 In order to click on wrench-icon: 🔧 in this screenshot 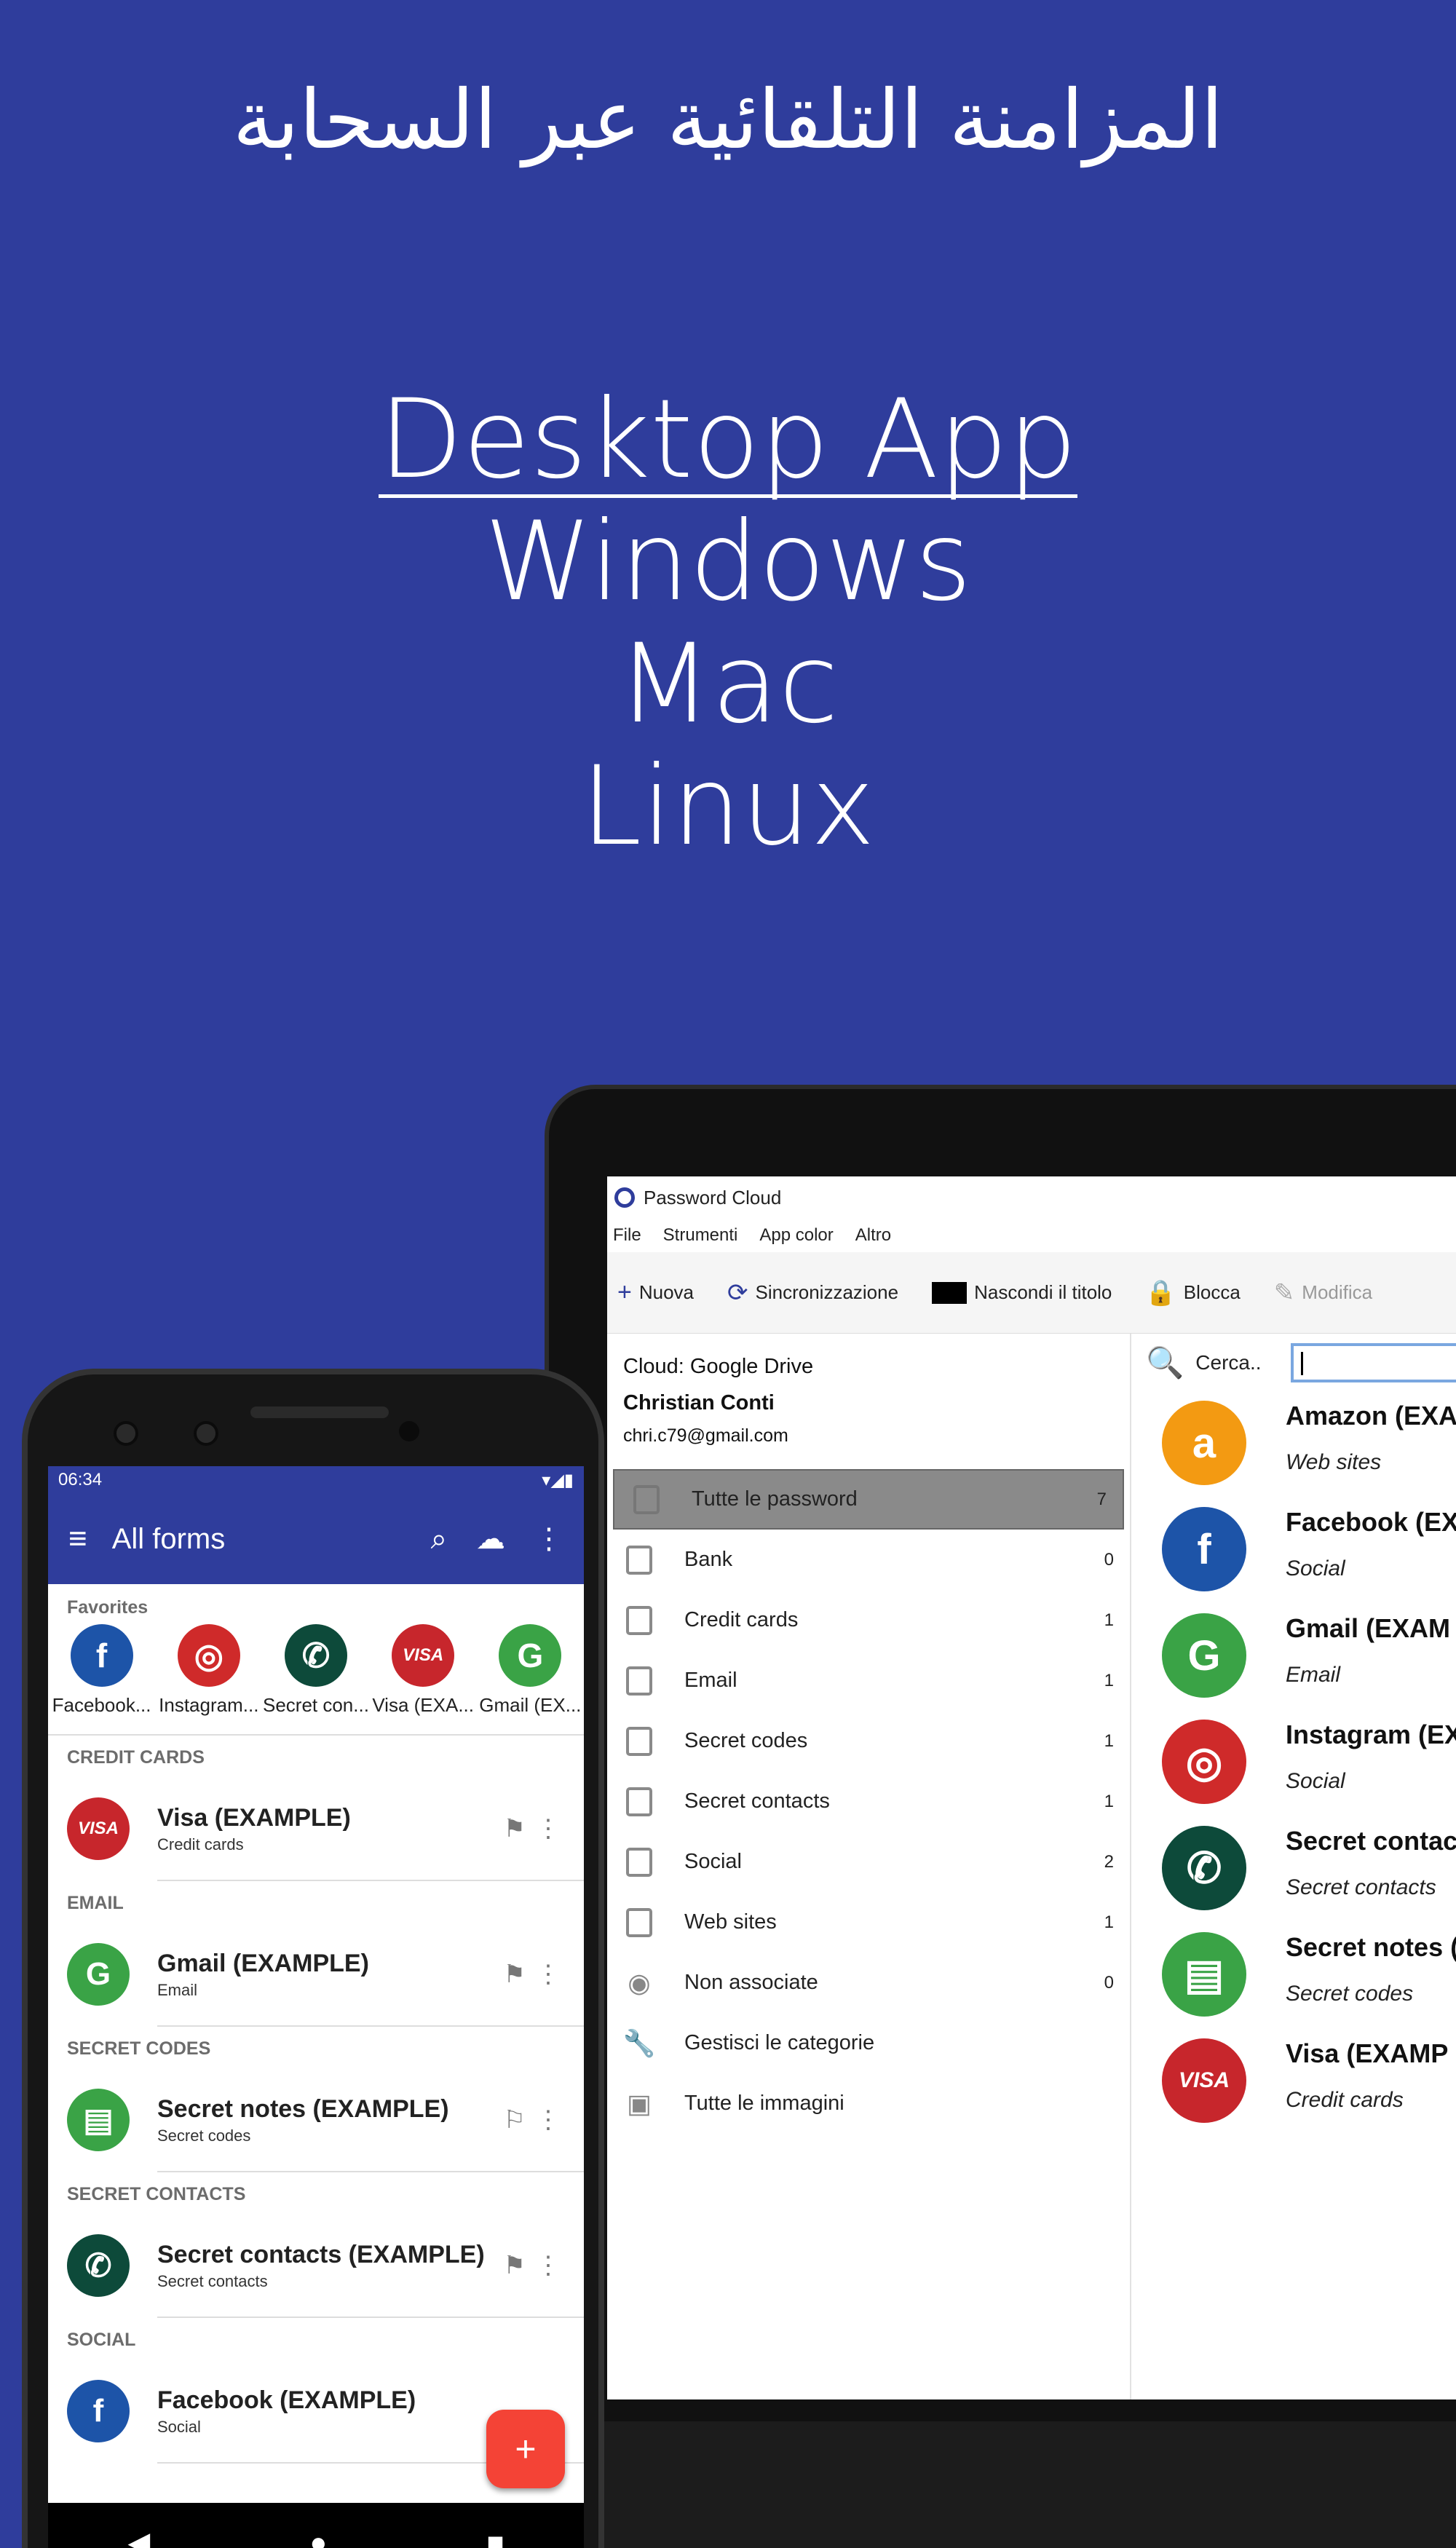, I will do `click(639, 2042)`.